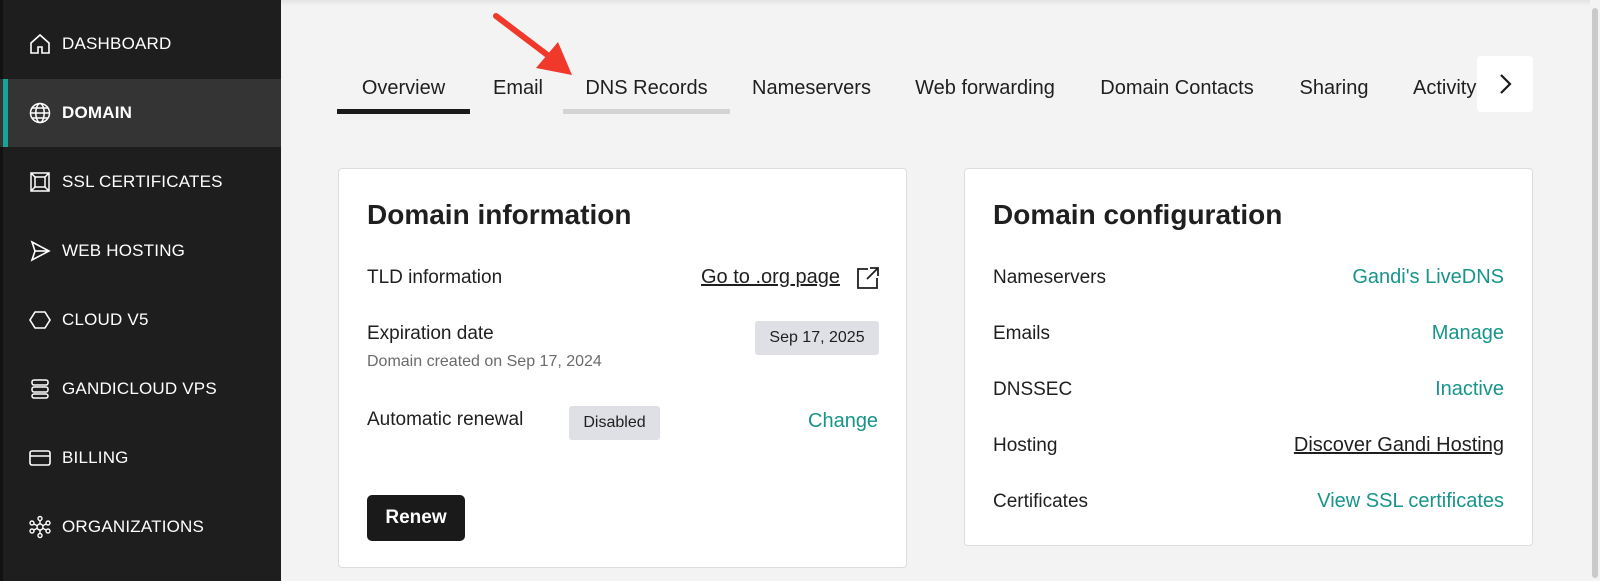  Describe the element at coordinates (1428, 277) in the screenshot. I see `nameservers-link: Gandi's LiveDNS` at that location.